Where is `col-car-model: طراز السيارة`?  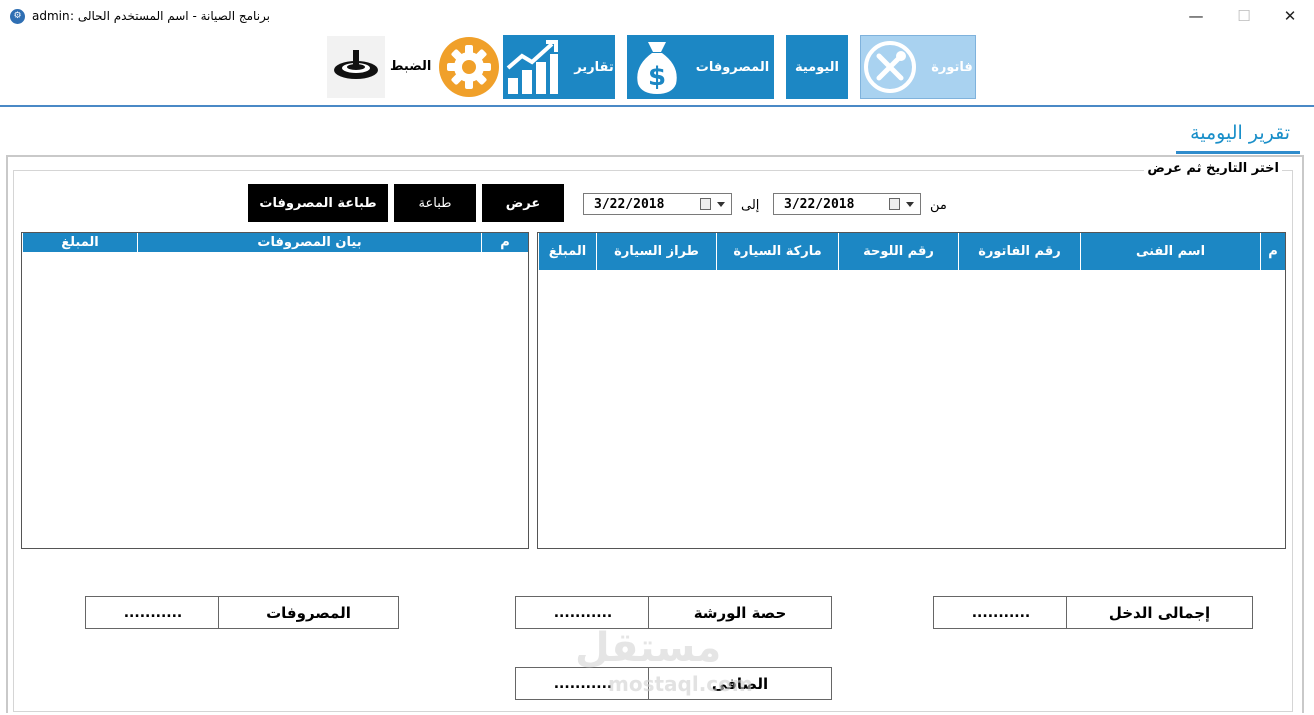 col-car-model: طراز السيارة is located at coordinates (656, 251).